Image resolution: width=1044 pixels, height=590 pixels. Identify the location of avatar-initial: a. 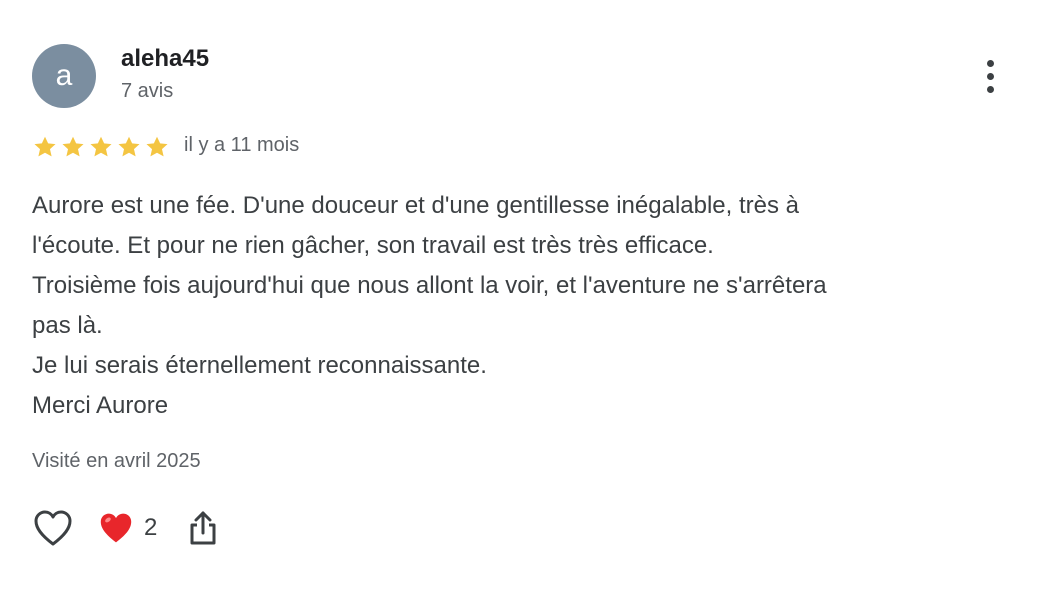
(64, 75).